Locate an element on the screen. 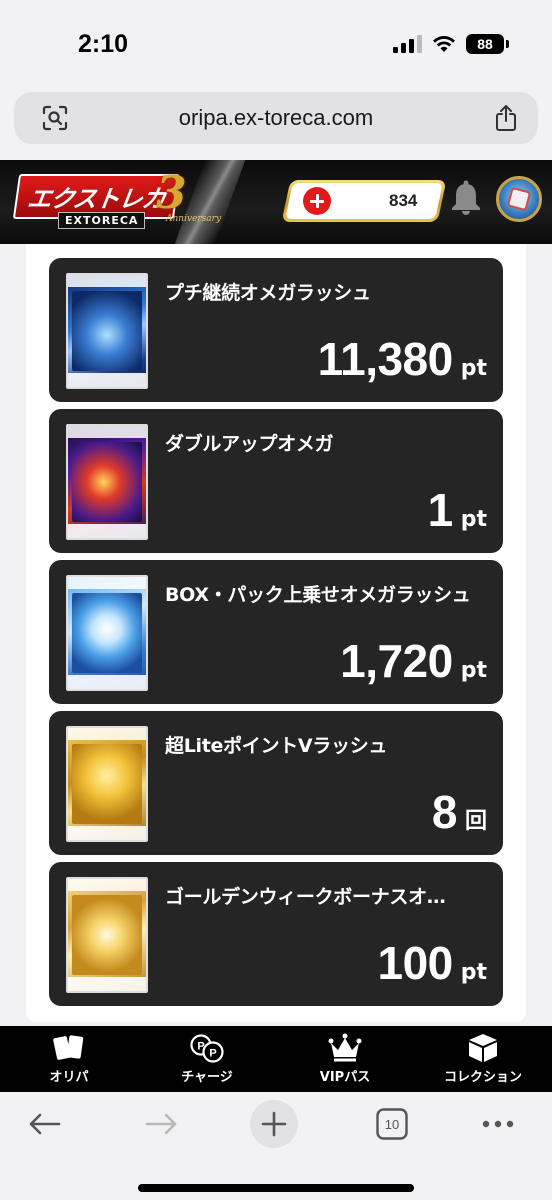  back-button is located at coordinates (44, 1124).